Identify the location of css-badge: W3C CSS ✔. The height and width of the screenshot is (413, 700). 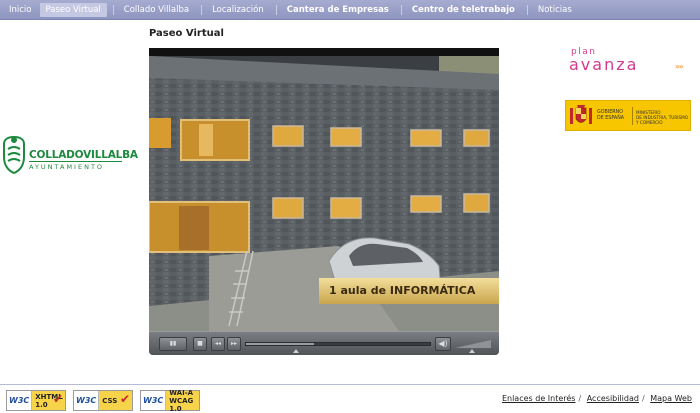
(103, 400).